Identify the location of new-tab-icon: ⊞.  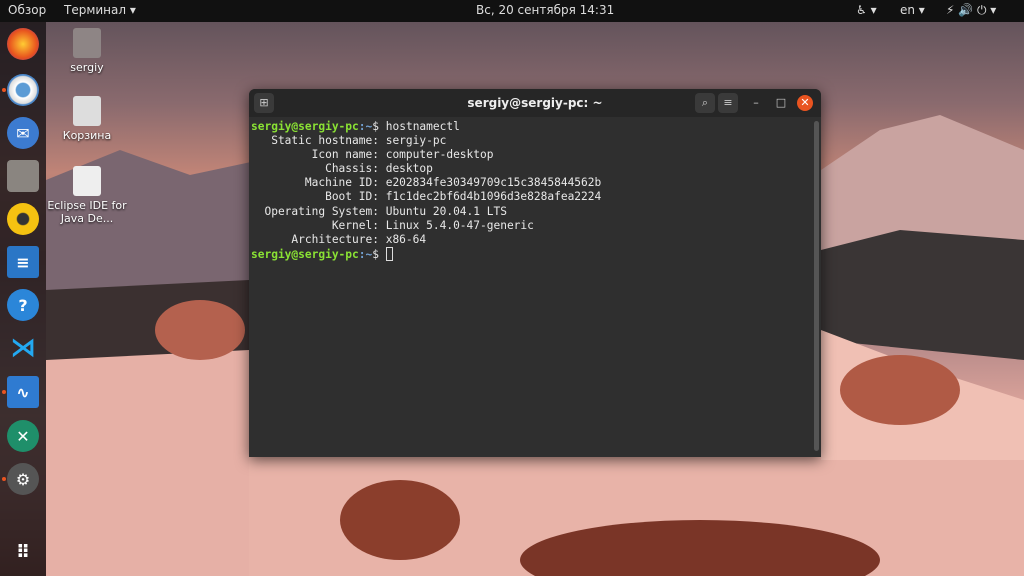
(264, 103).